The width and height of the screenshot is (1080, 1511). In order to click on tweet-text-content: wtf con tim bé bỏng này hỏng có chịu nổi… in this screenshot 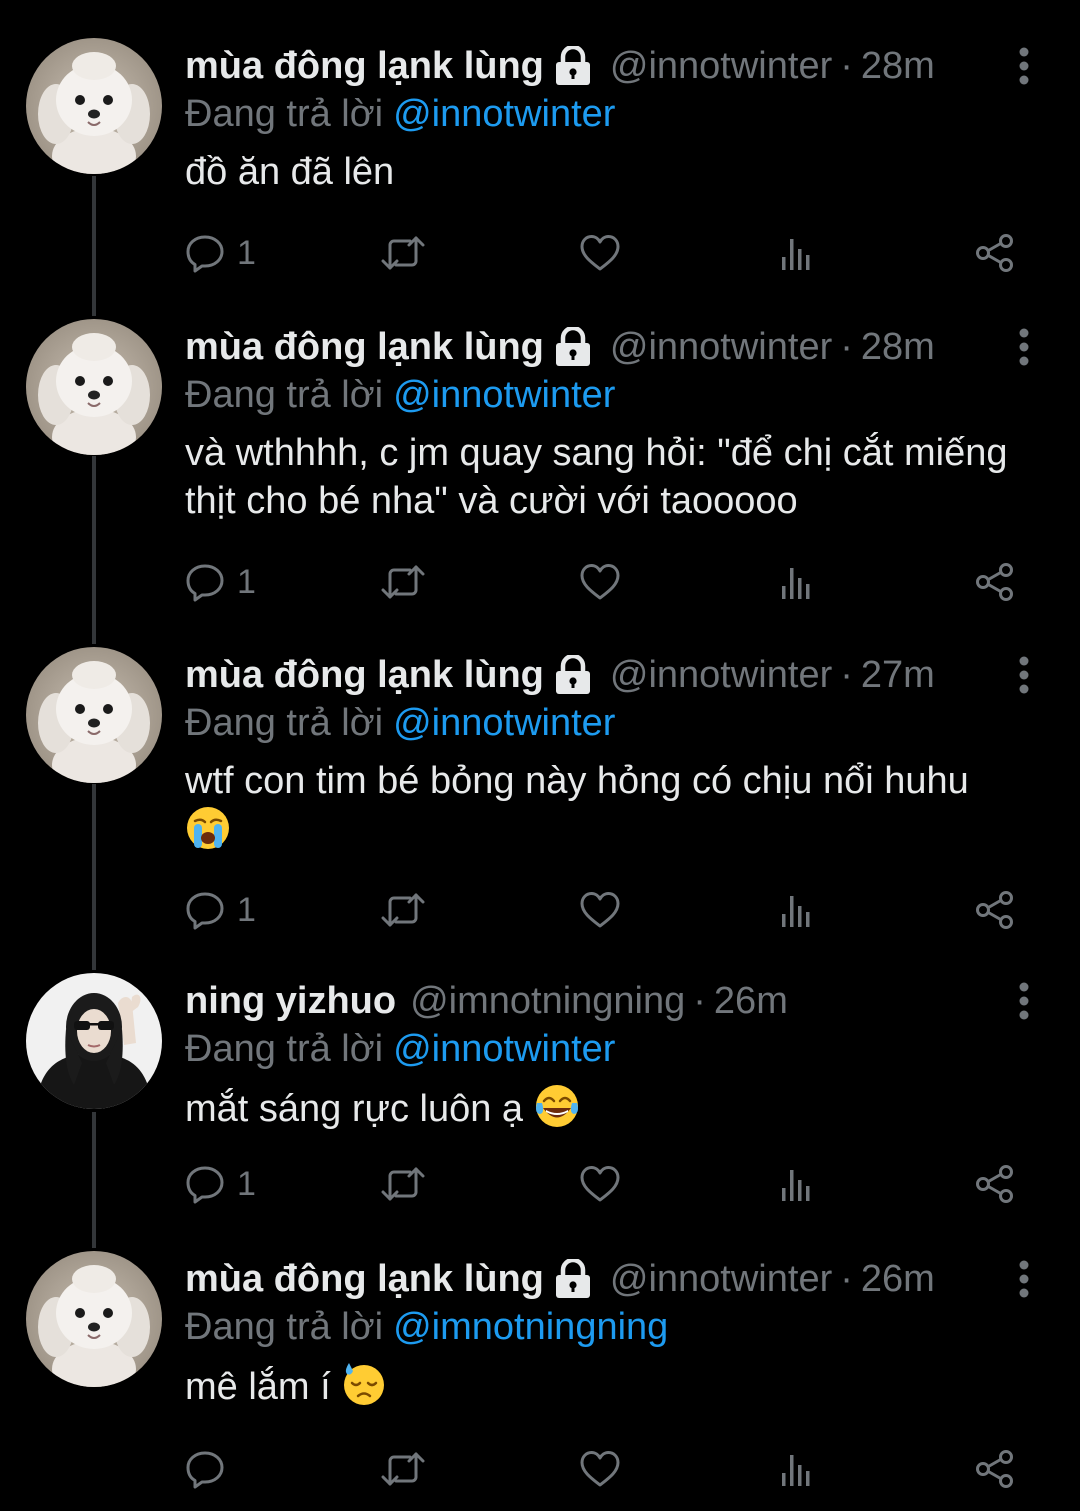, I will do `click(577, 781)`.